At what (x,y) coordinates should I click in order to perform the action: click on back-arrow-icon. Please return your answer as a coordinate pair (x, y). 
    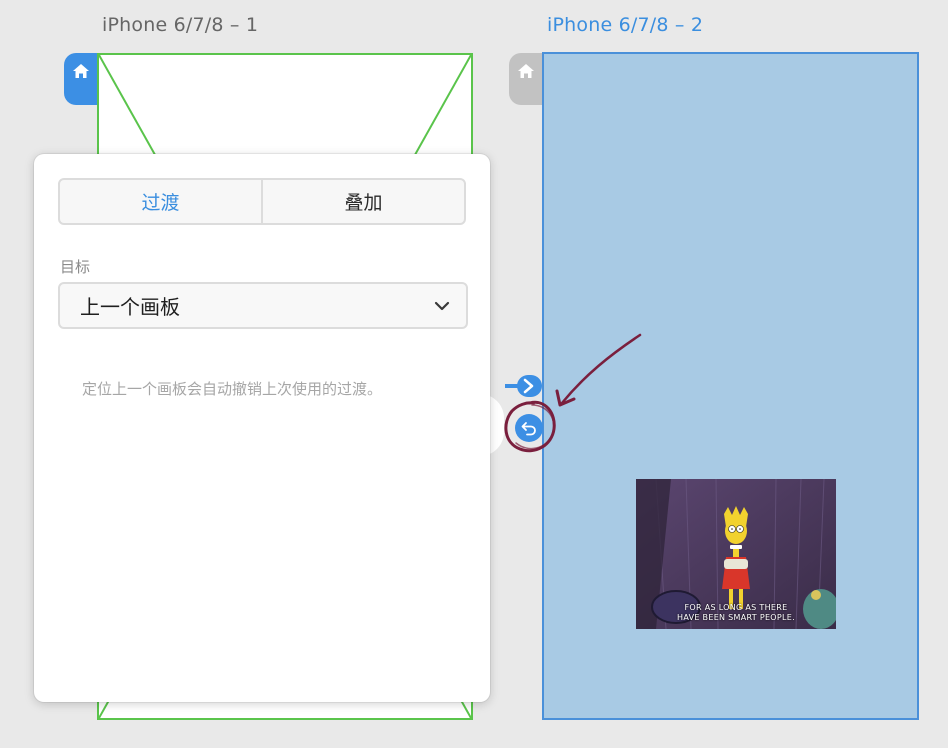
    Looking at the image, I should click on (528, 429).